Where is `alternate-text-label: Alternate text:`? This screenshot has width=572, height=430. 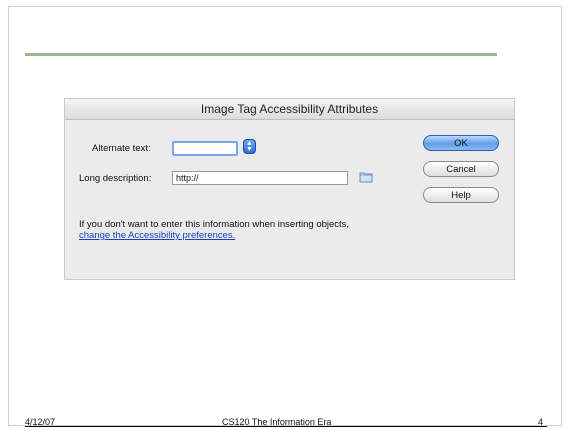 alternate-text-label: Alternate text: is located at coordinates (121, 148).